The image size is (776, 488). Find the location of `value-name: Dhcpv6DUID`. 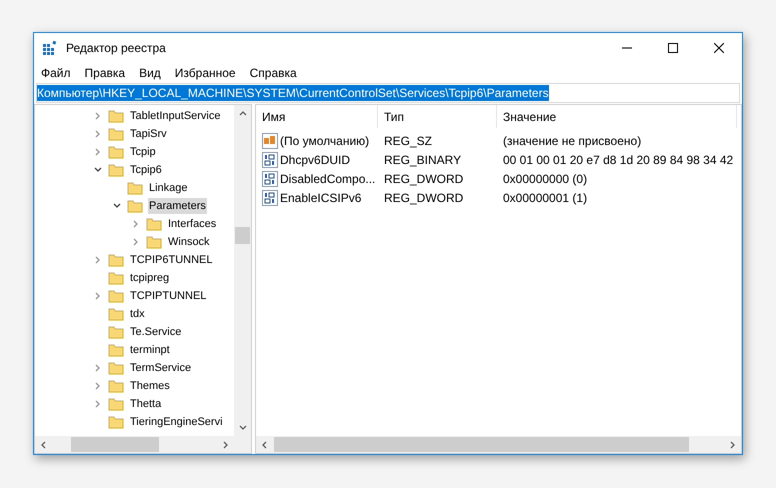

value-name: Dhcpv6DUID is located at coordinates (315, 159).